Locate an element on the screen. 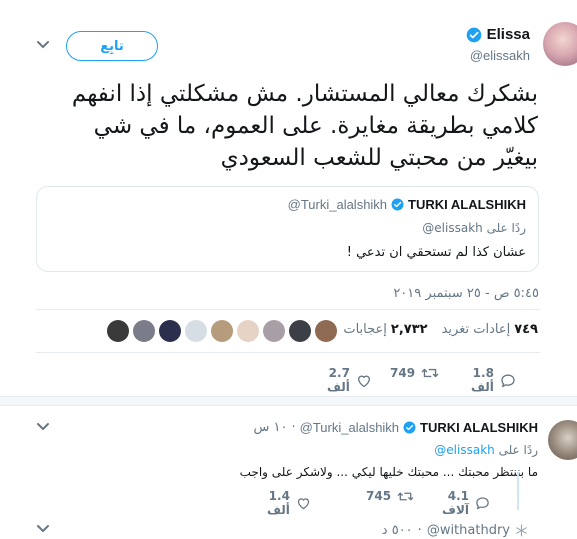 The height and width of the screenshot is (539, 577). retweets-stat: ٧٤٩ إعادات تغريد is located at coordinates (490, 329).